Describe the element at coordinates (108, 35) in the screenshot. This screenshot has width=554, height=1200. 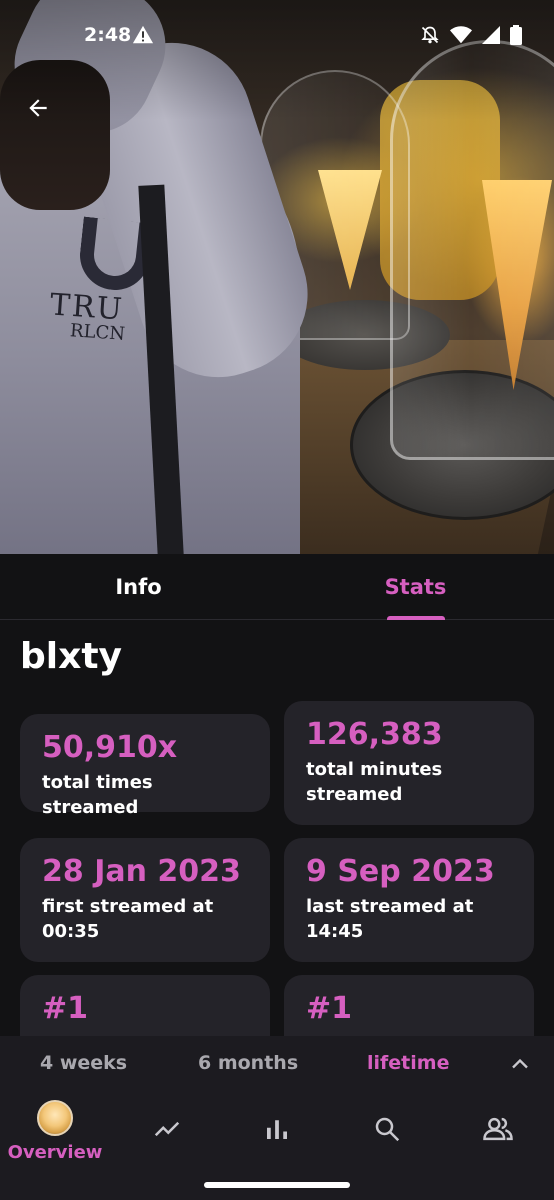
I see `status-time: 2:48` at that location.